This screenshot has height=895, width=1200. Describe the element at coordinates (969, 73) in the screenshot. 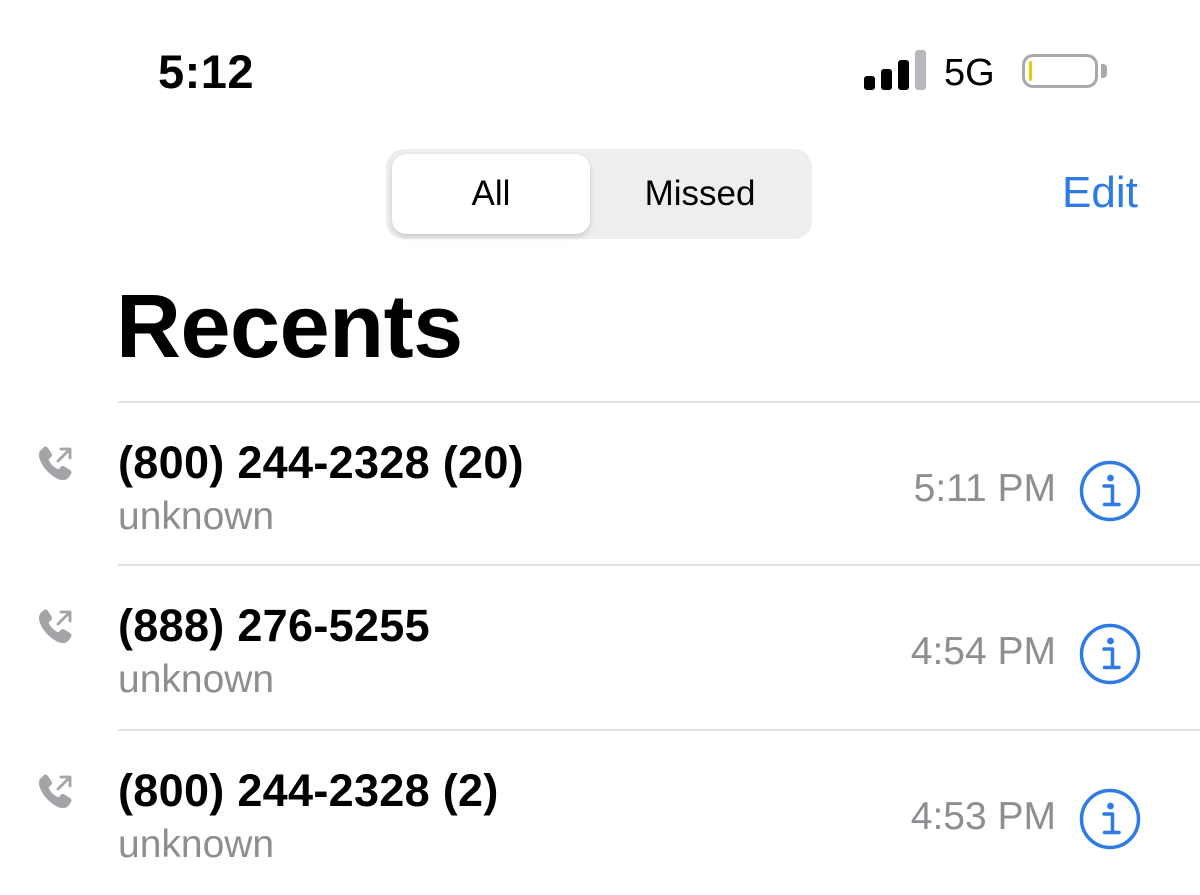

I see `network-type-label: 5G` at that location.